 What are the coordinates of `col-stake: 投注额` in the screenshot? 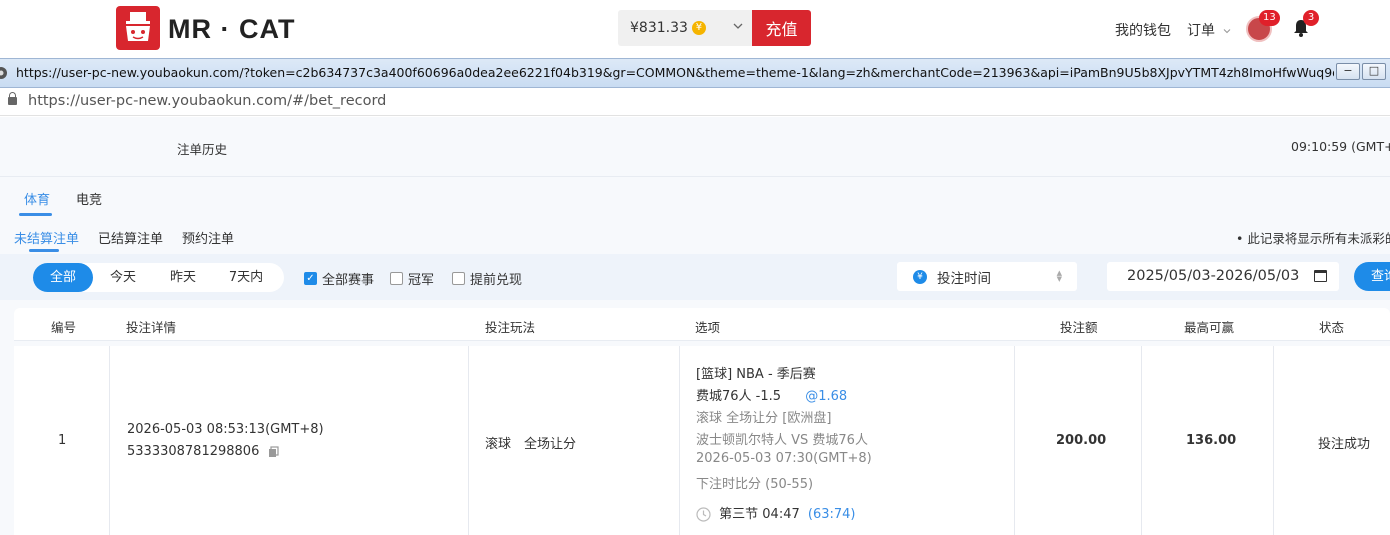 It's located at (1079, 327).